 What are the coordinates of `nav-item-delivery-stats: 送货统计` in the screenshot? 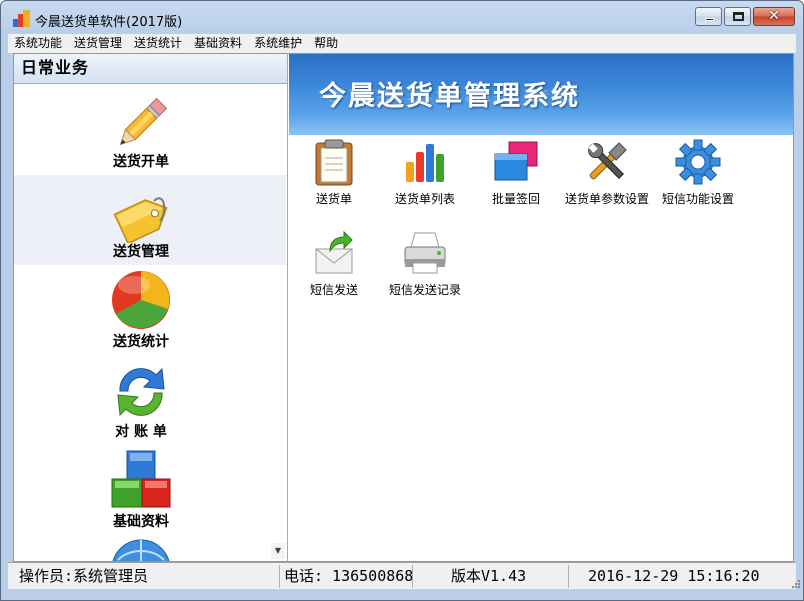 It's located at (150, 310).